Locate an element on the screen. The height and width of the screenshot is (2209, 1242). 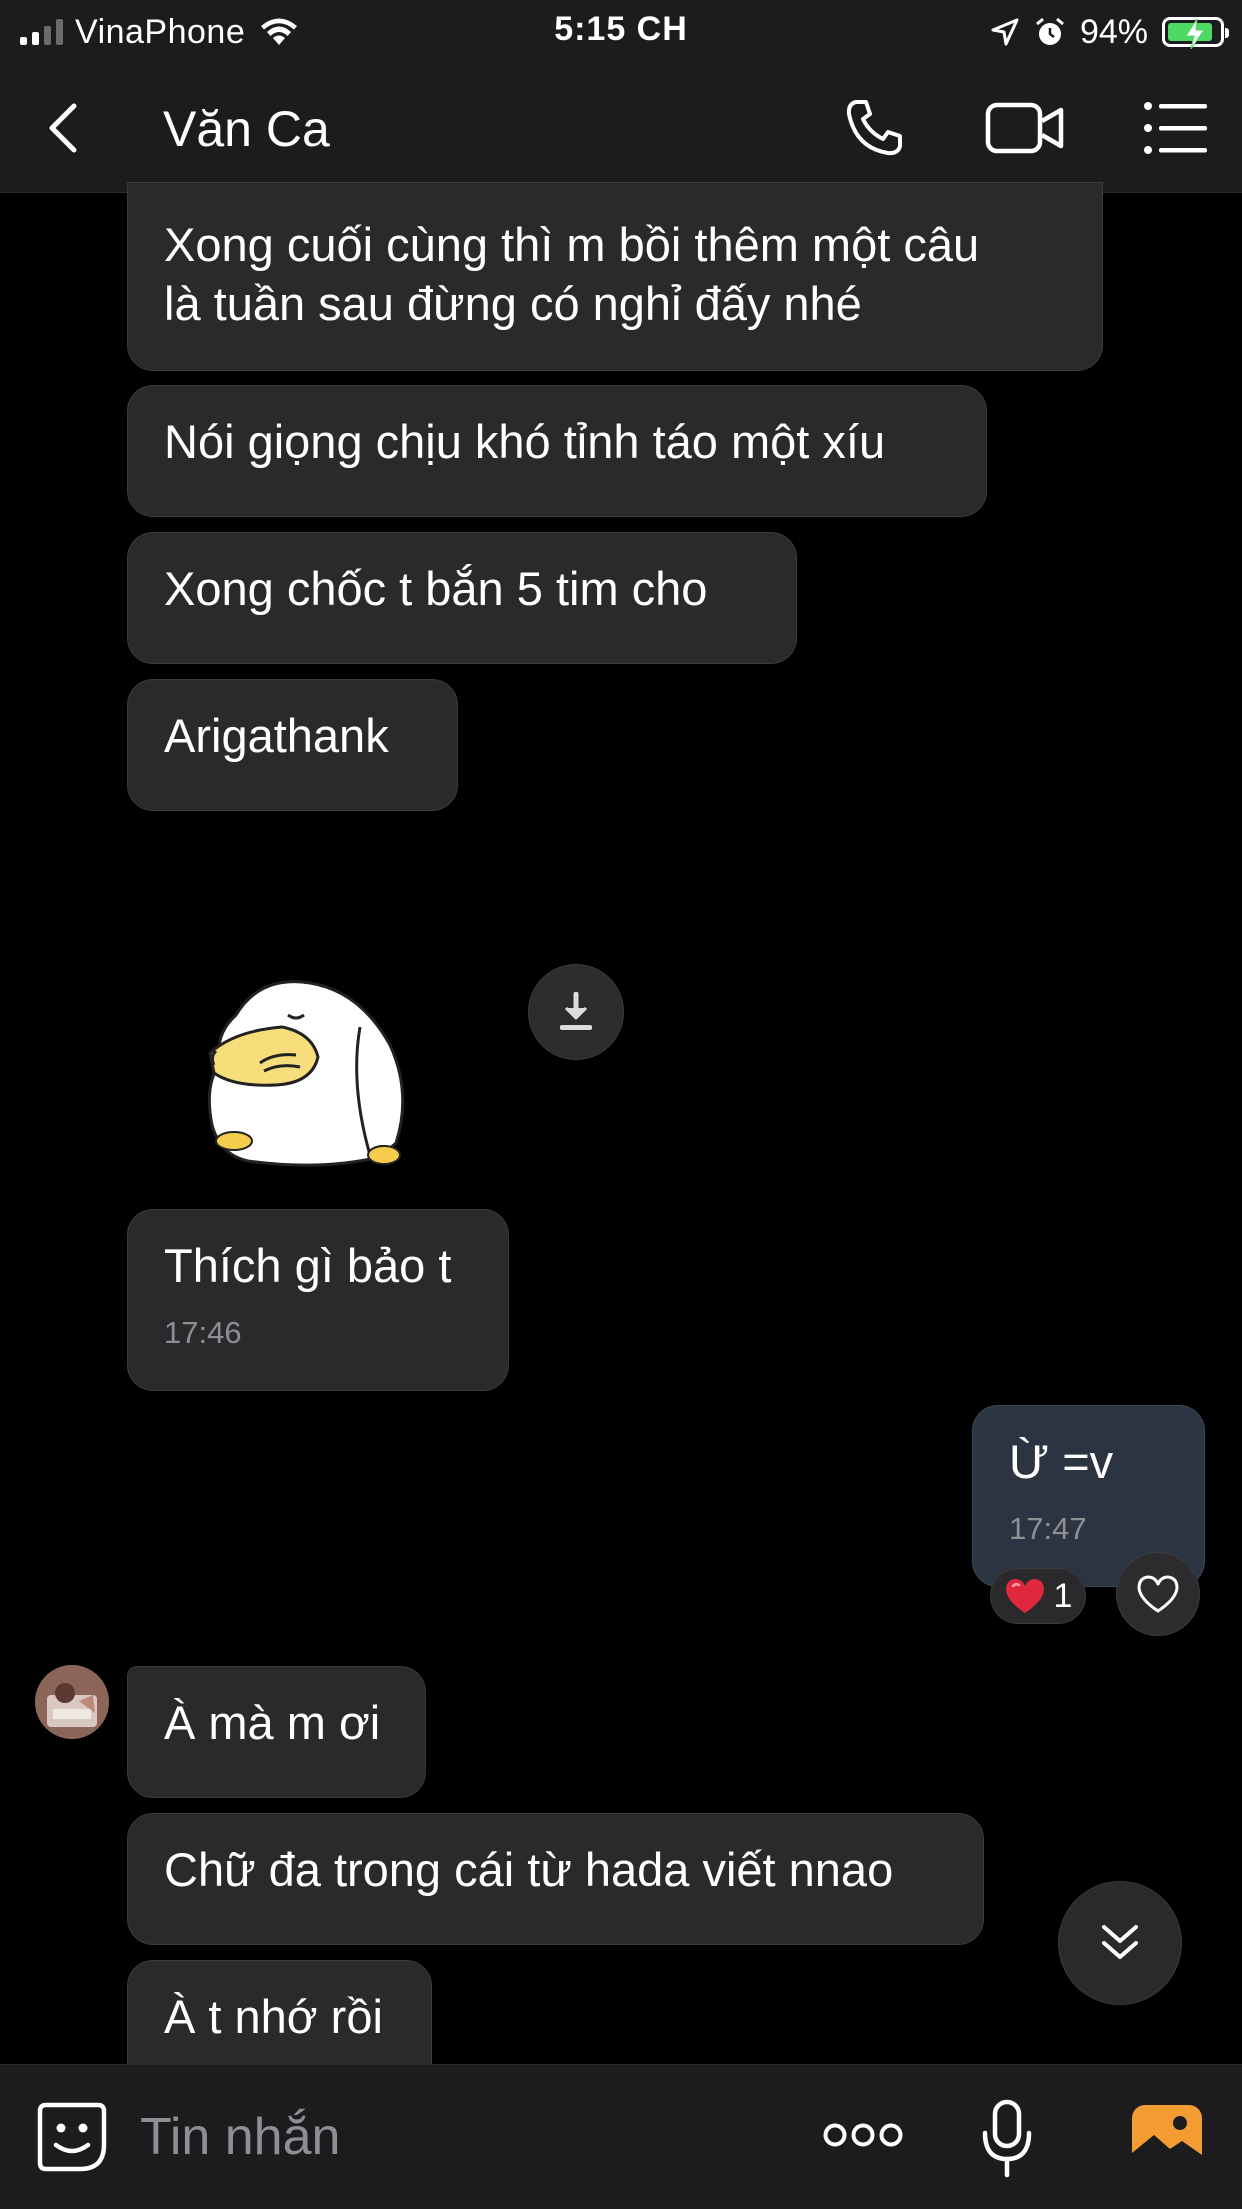
contact-name: Văn Ca is located at coordinates (246, 129).